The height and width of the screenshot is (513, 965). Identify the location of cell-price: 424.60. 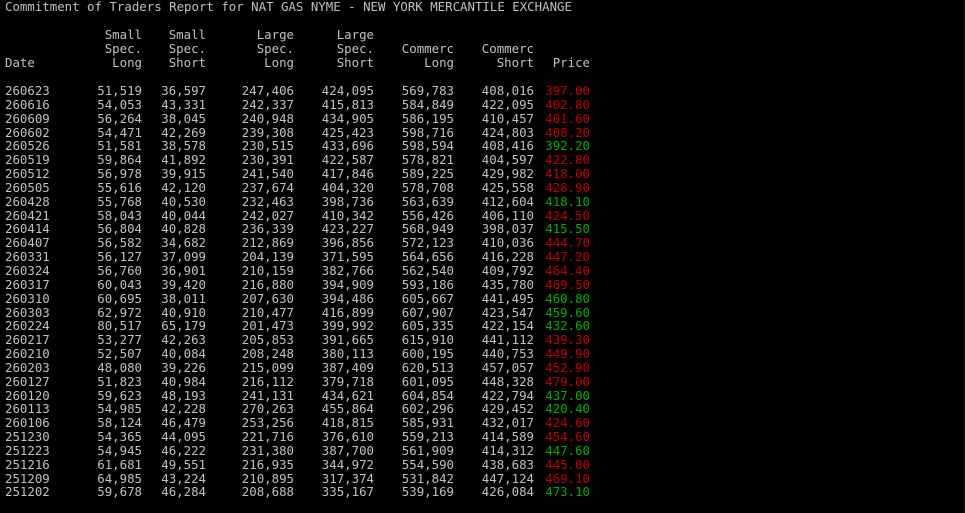
(567, 423).